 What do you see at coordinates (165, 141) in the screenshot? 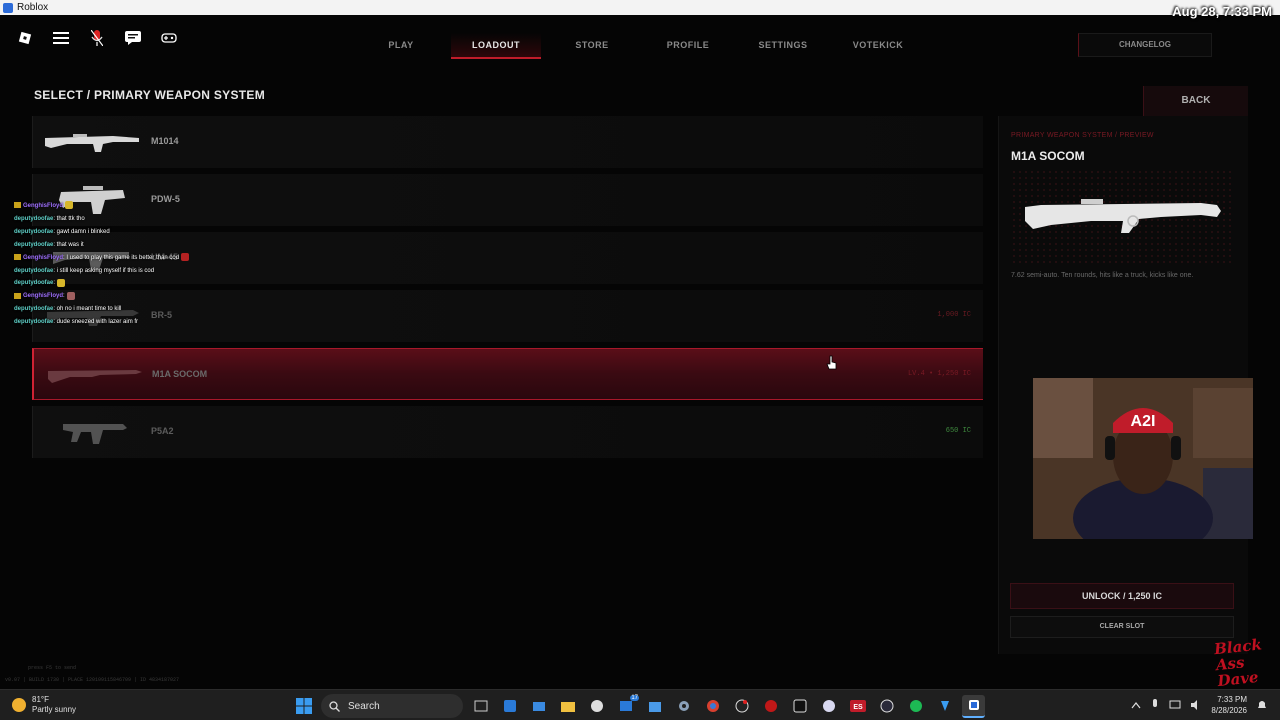
I see `weapon-name: M1014` at bounding box center [165, 141].